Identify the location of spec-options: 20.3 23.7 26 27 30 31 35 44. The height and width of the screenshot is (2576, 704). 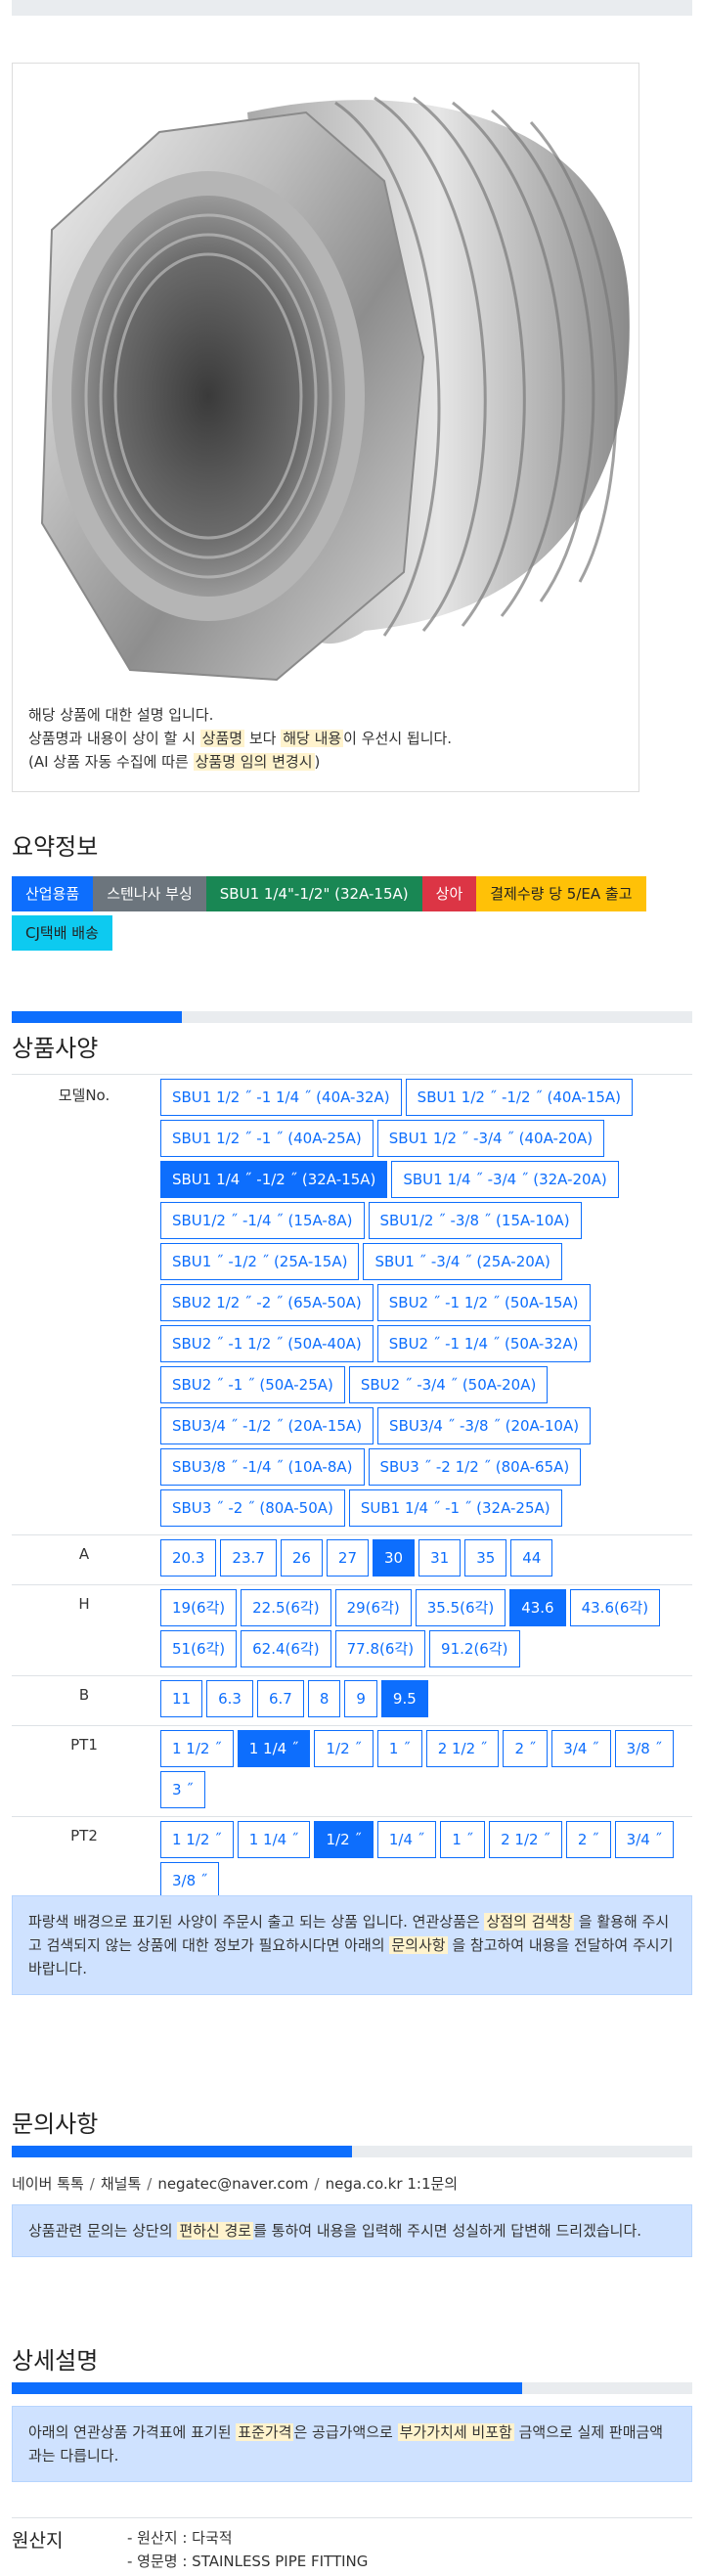
(424, 1559).